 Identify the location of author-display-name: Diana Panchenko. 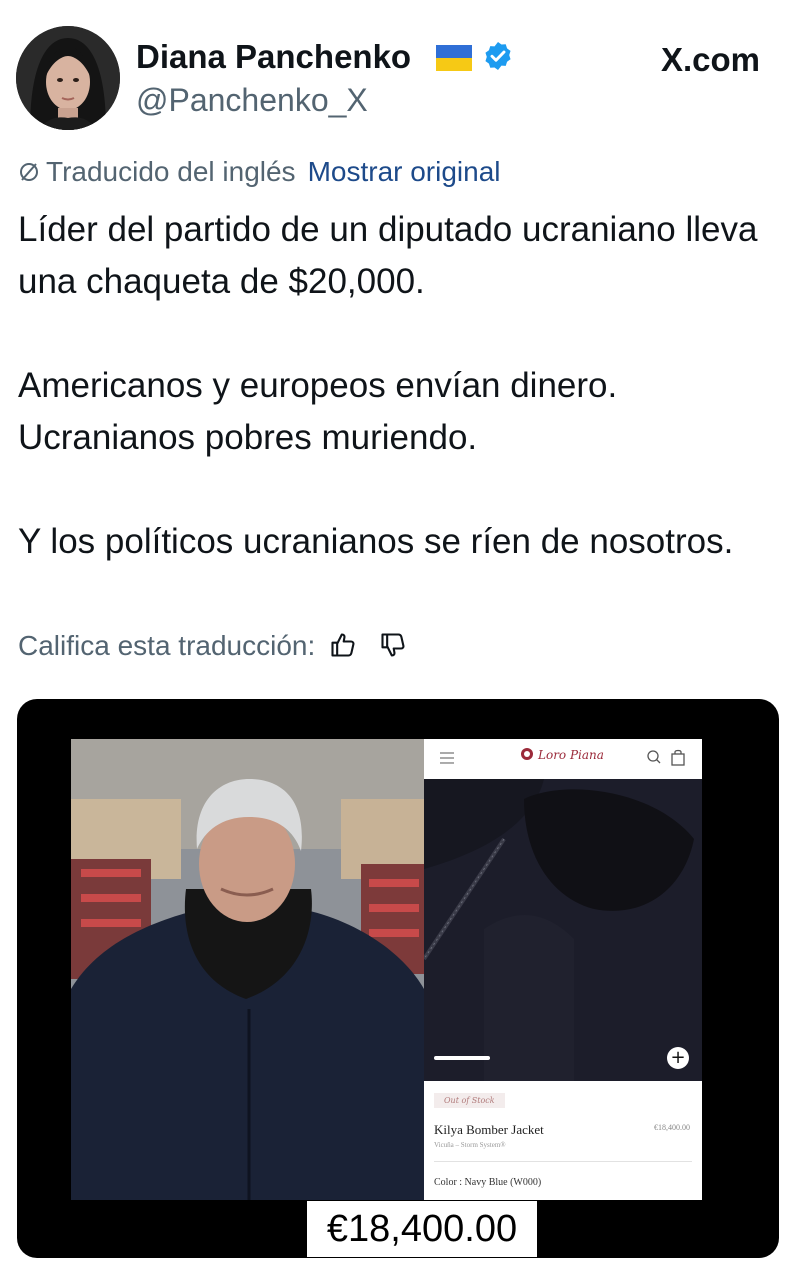
(273, 57).